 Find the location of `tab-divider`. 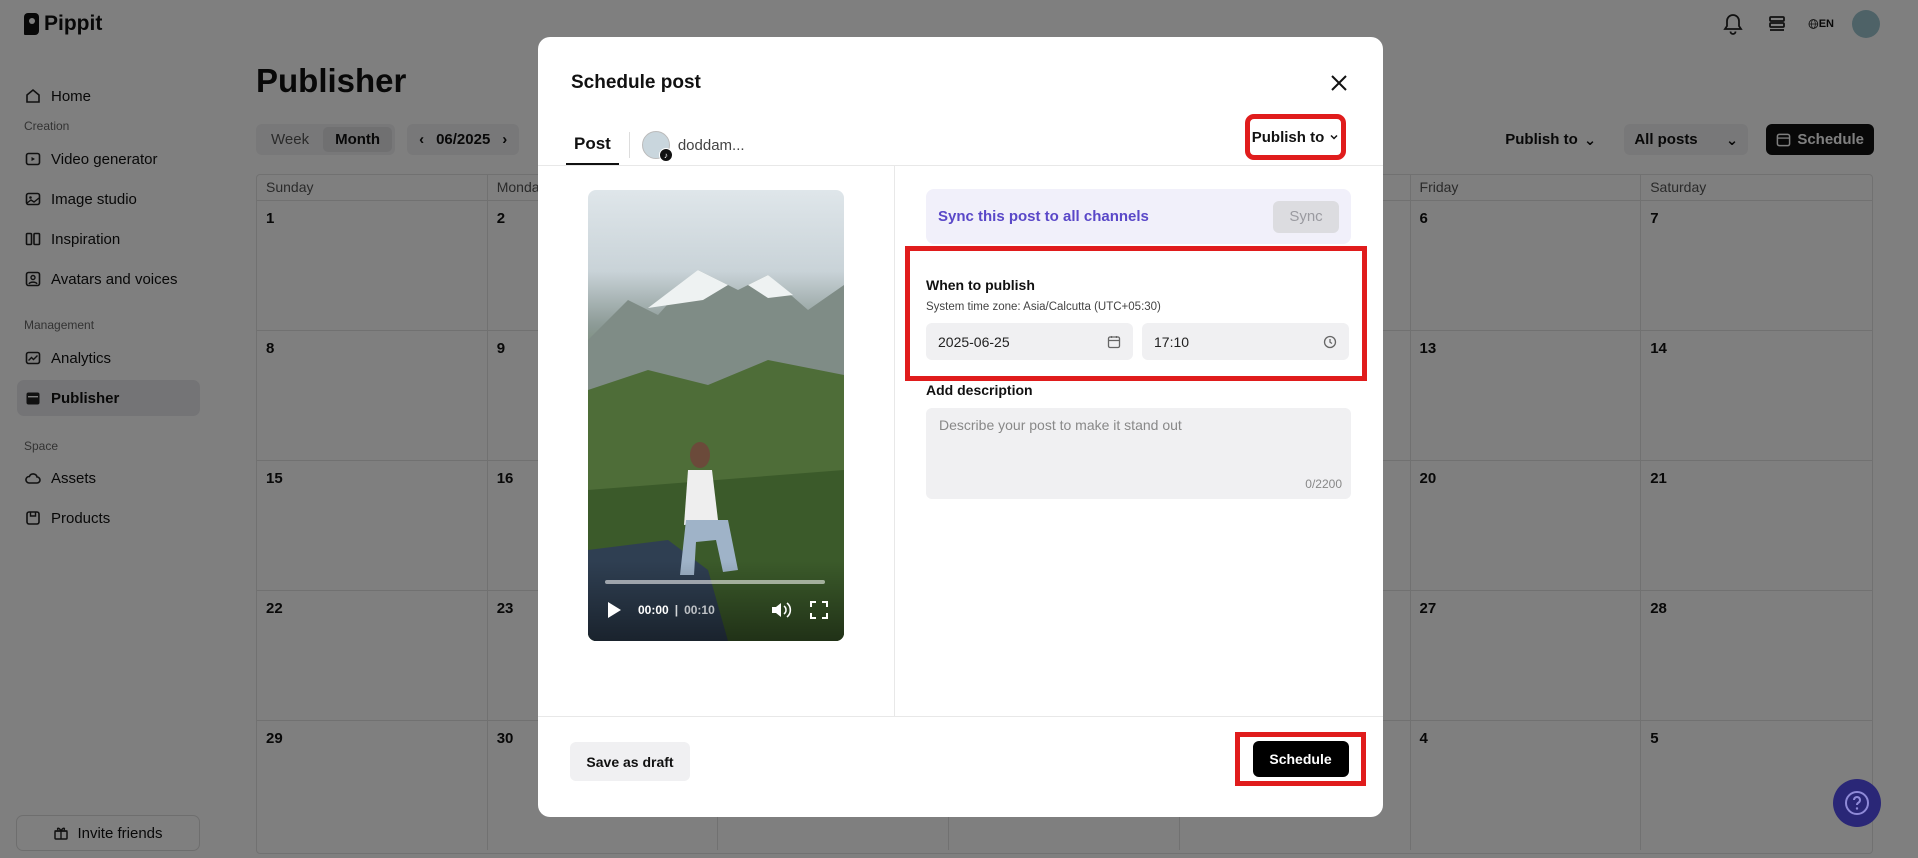

tab-divider is located at coordinates (629, 145).